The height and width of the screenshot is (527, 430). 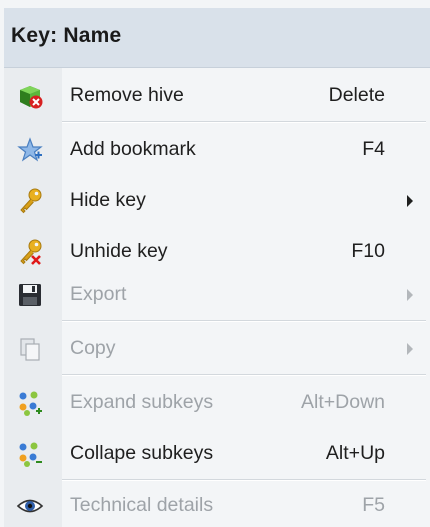 I want to click on expand-subkeys-icon, so click(x=30, y=403).